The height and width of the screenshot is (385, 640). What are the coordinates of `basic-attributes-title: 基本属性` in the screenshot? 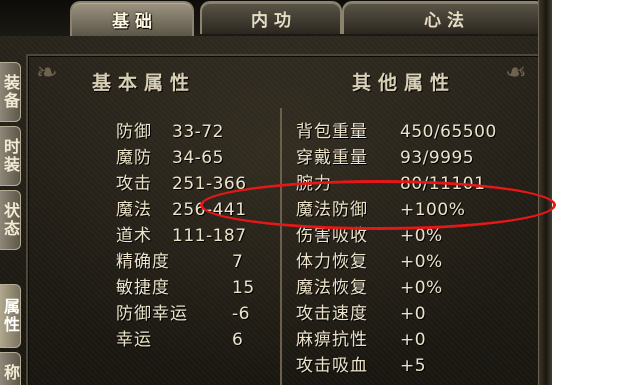 It's located at (144, 83).